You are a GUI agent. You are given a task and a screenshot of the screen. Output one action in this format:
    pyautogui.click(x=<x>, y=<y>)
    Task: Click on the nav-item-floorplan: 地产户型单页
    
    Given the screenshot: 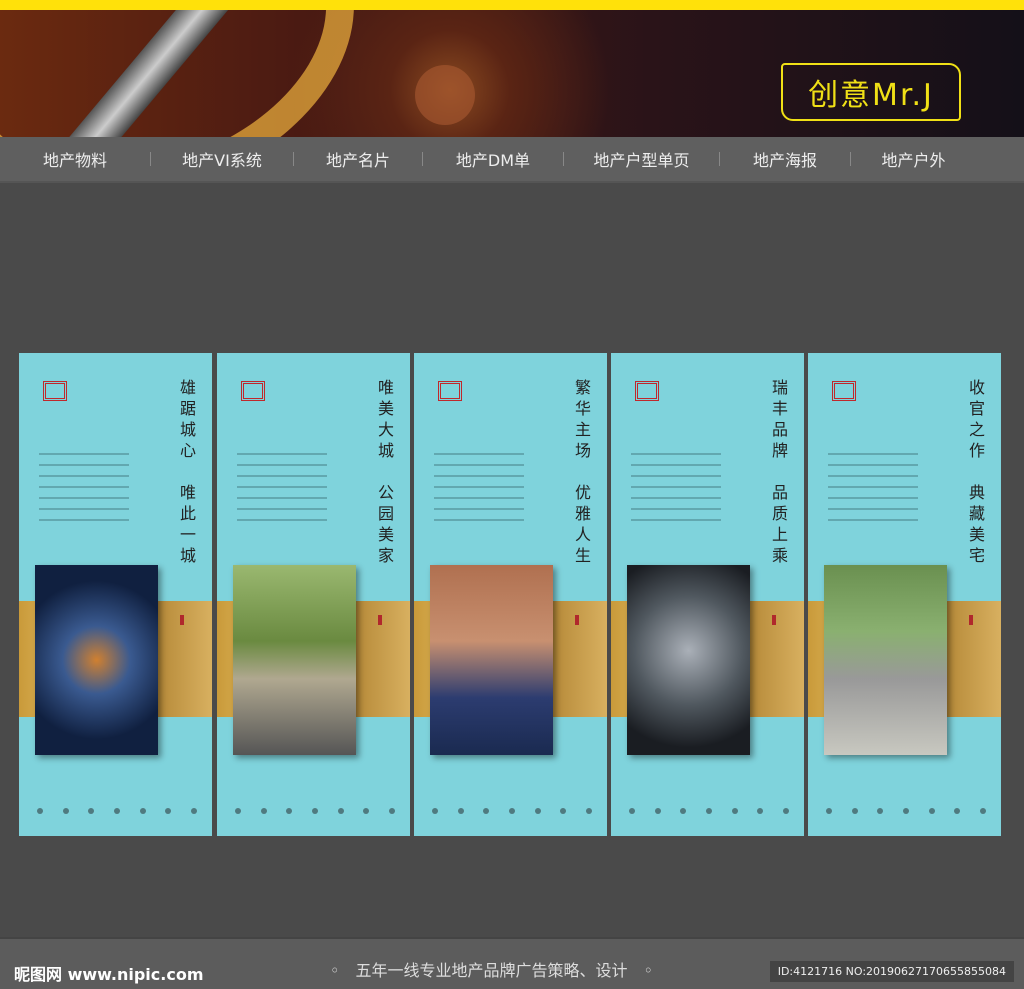 What is the action you would take?
    pyautogui.click(x=641, y=159)
    